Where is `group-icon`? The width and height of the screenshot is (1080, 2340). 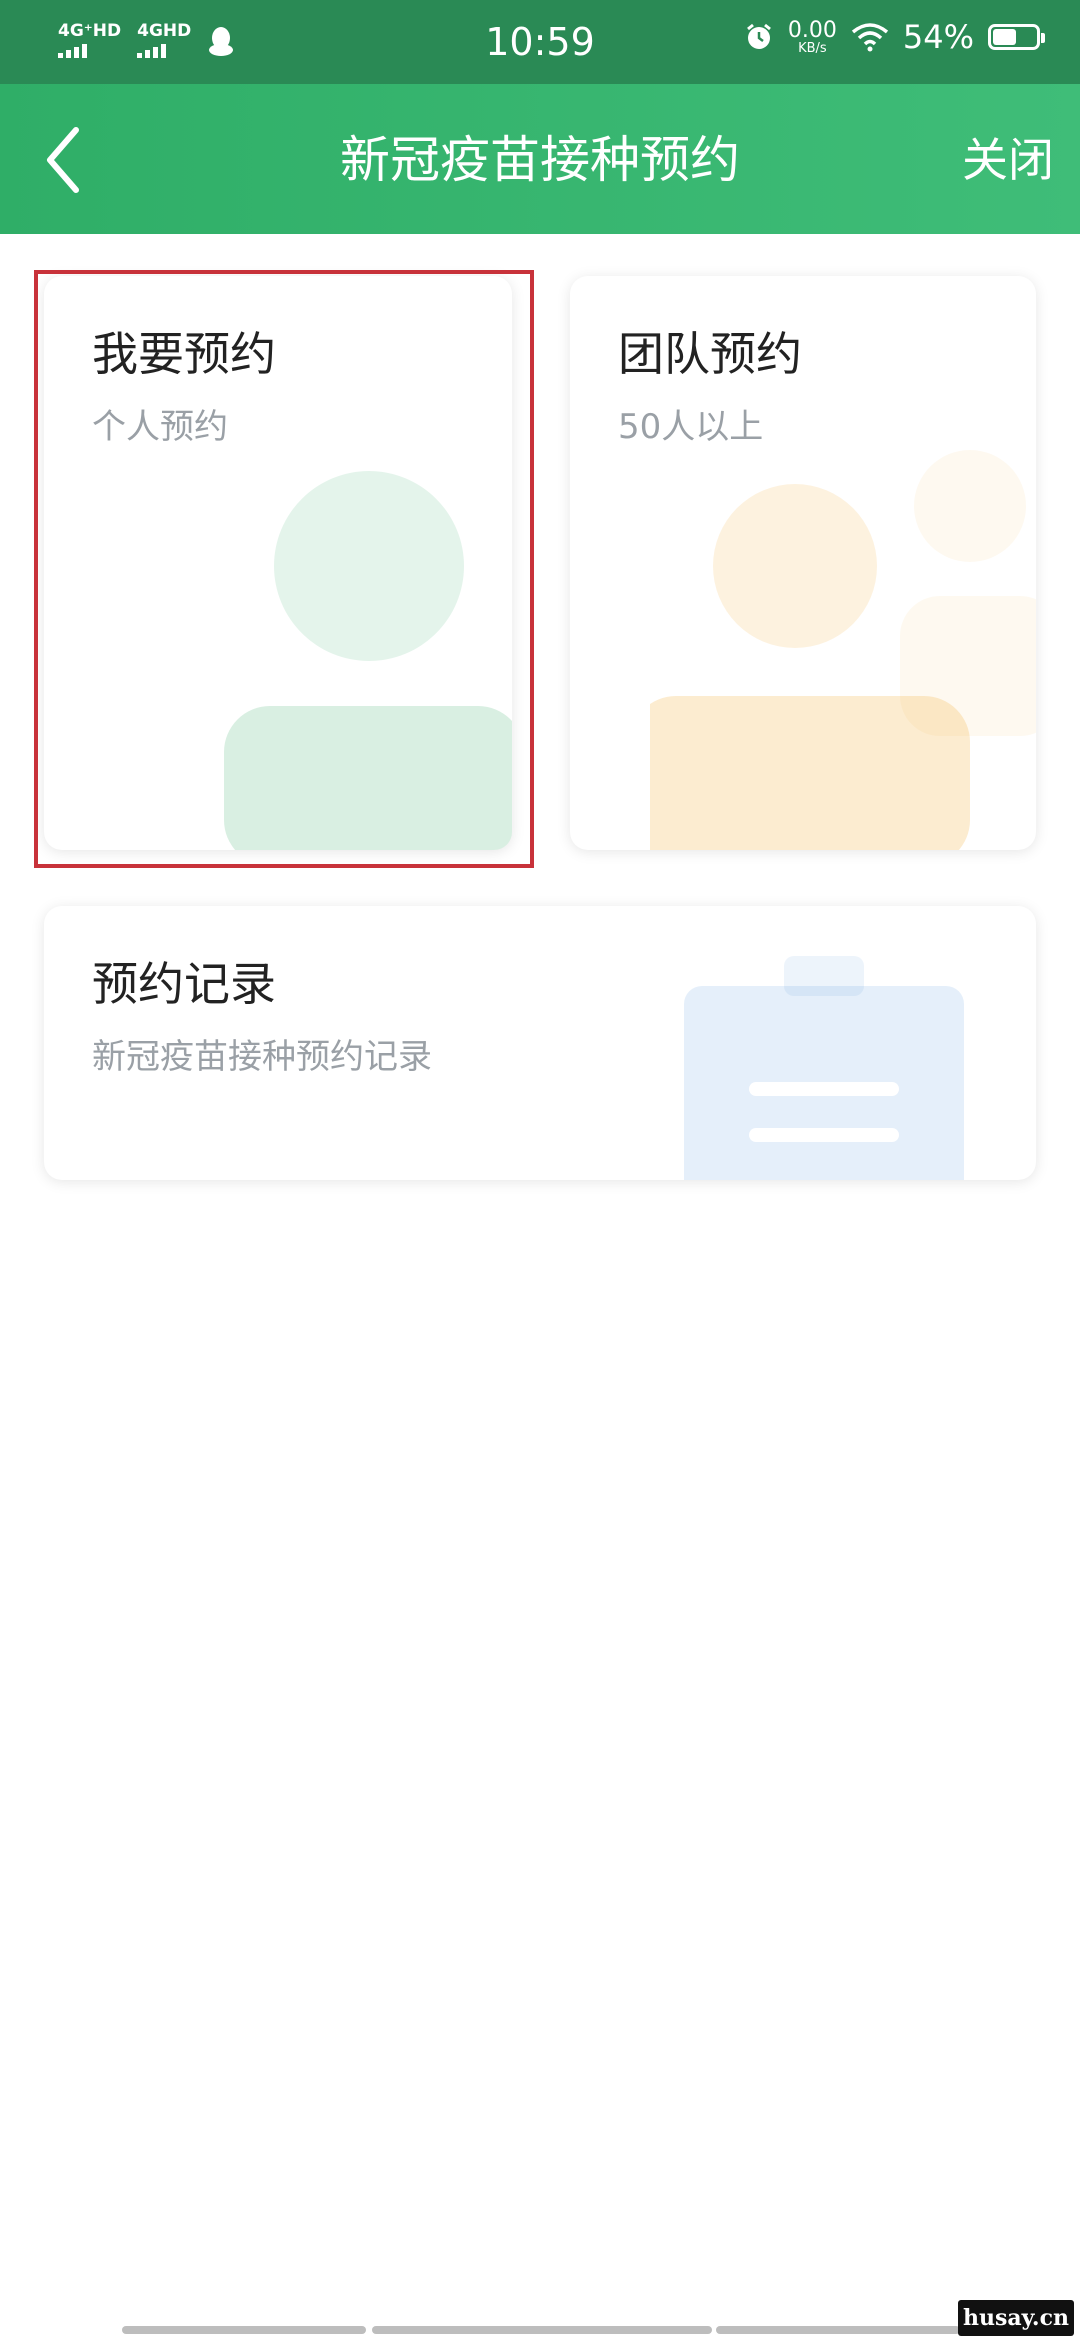
group-icon is located at coordinates (843, 650).